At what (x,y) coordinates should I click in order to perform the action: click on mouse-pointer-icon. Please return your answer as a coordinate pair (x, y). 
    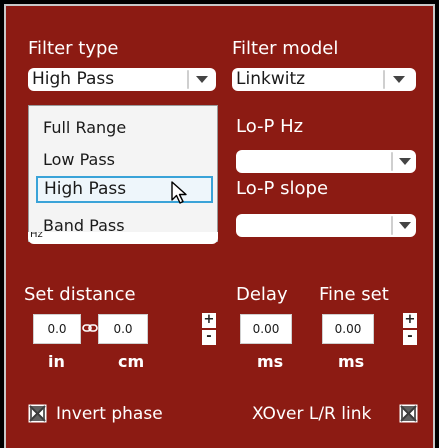
    Looking at the image, I should click on (179, 192).